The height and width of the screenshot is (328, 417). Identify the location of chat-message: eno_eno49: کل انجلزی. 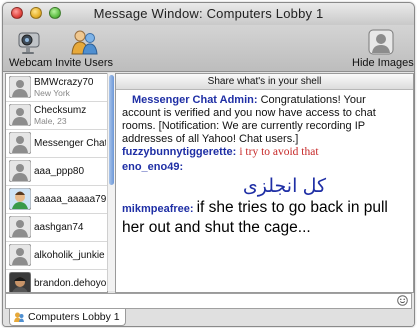
(264, 179).